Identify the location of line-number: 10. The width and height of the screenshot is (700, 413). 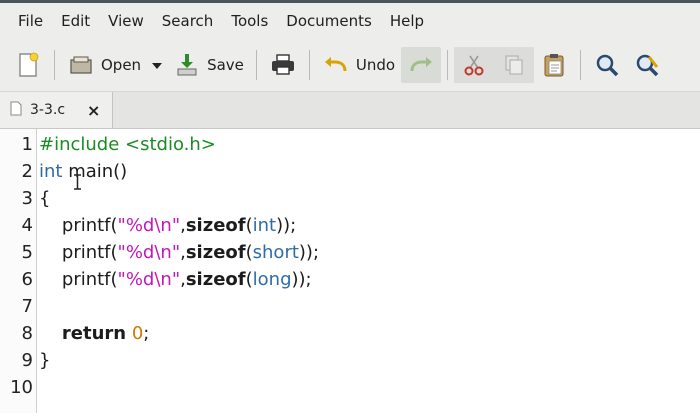
(21, 387).